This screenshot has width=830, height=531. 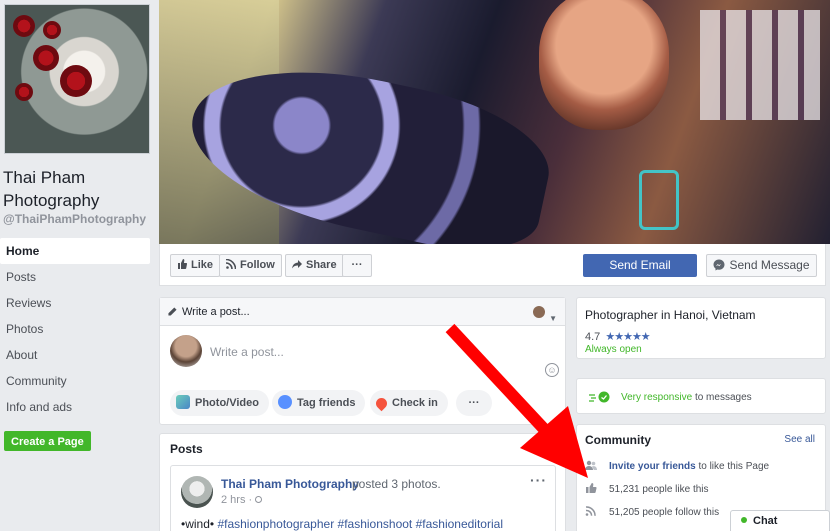 What do you see at coordinates (75, 303) in the screenshot?
I see `sidebar-item-reviews: Reviews` at bounding box center [75, 303].